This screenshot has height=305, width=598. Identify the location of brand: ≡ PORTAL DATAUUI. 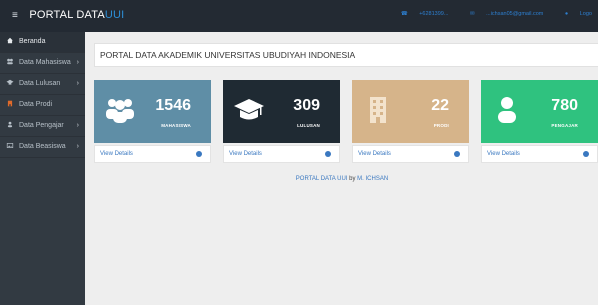
(68, 15).